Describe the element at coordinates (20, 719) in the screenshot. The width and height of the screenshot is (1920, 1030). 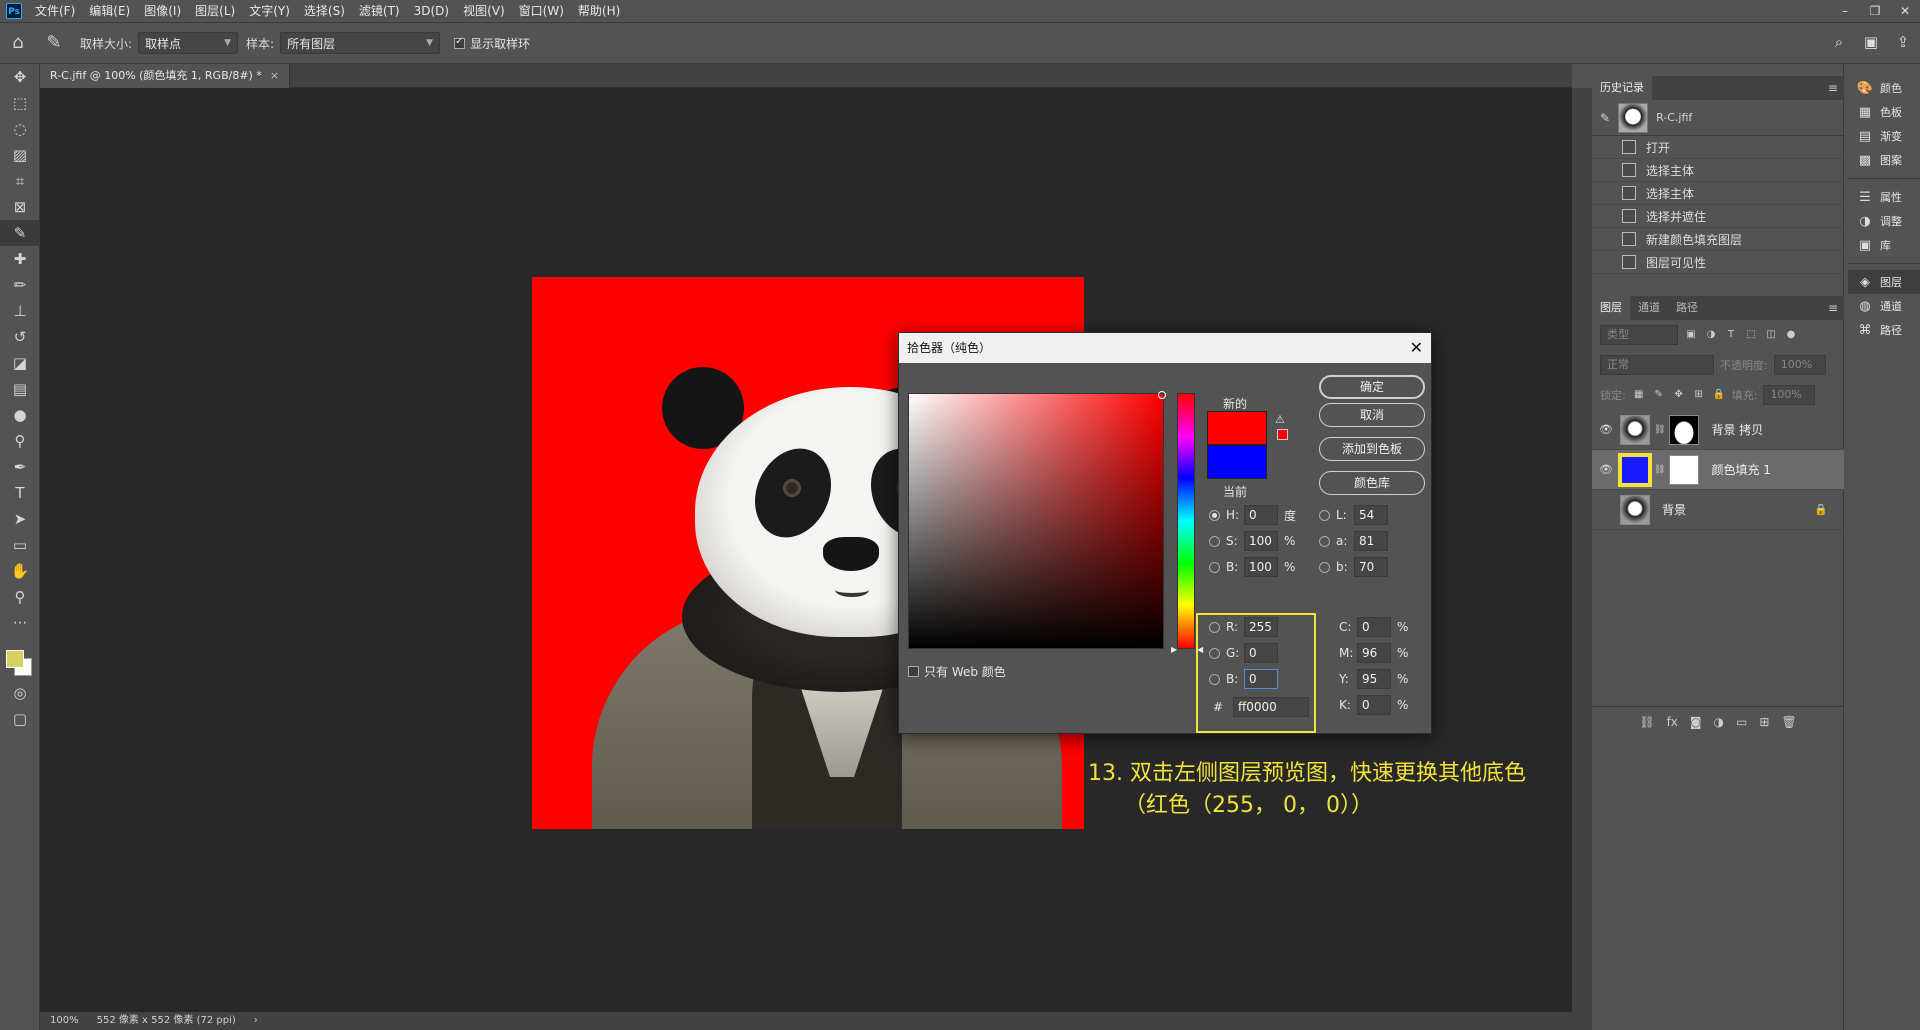
I see `screen-mode-icon: ▢` at that location.